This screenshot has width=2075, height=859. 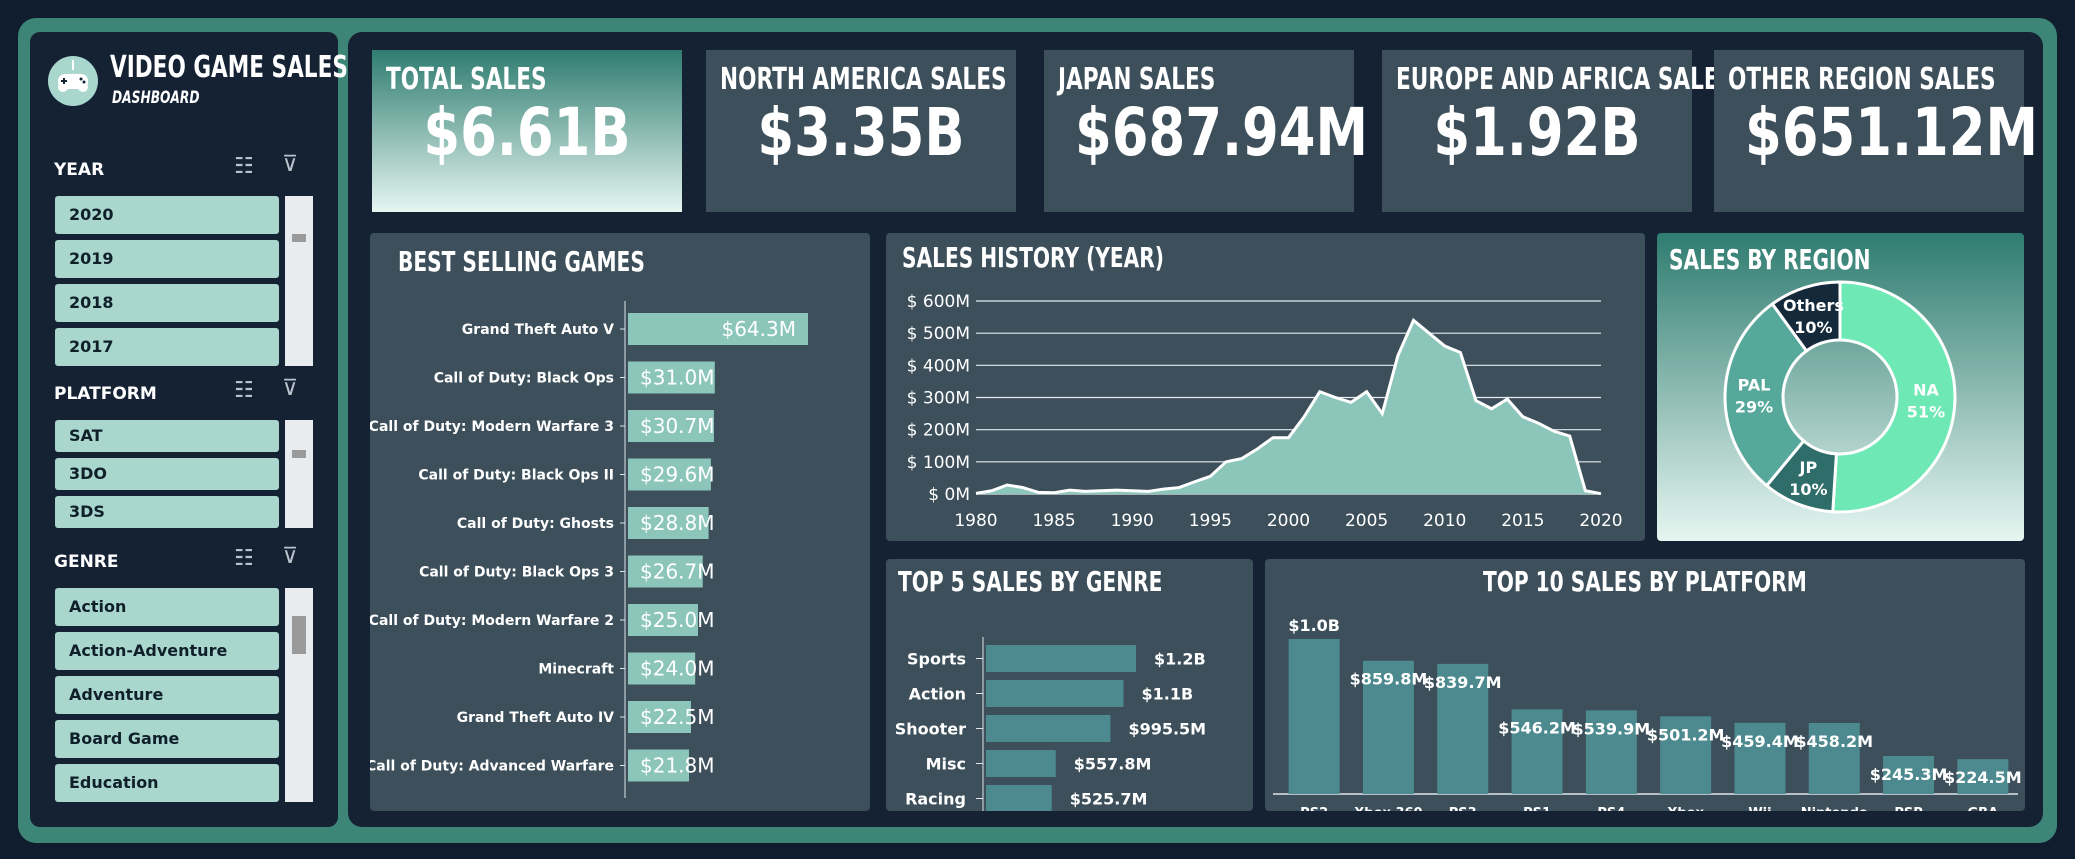 What do you see at coordinates (758, 329) in the screenshot?
I see `data-label: $64.3M` at bounding box center [758, 329].